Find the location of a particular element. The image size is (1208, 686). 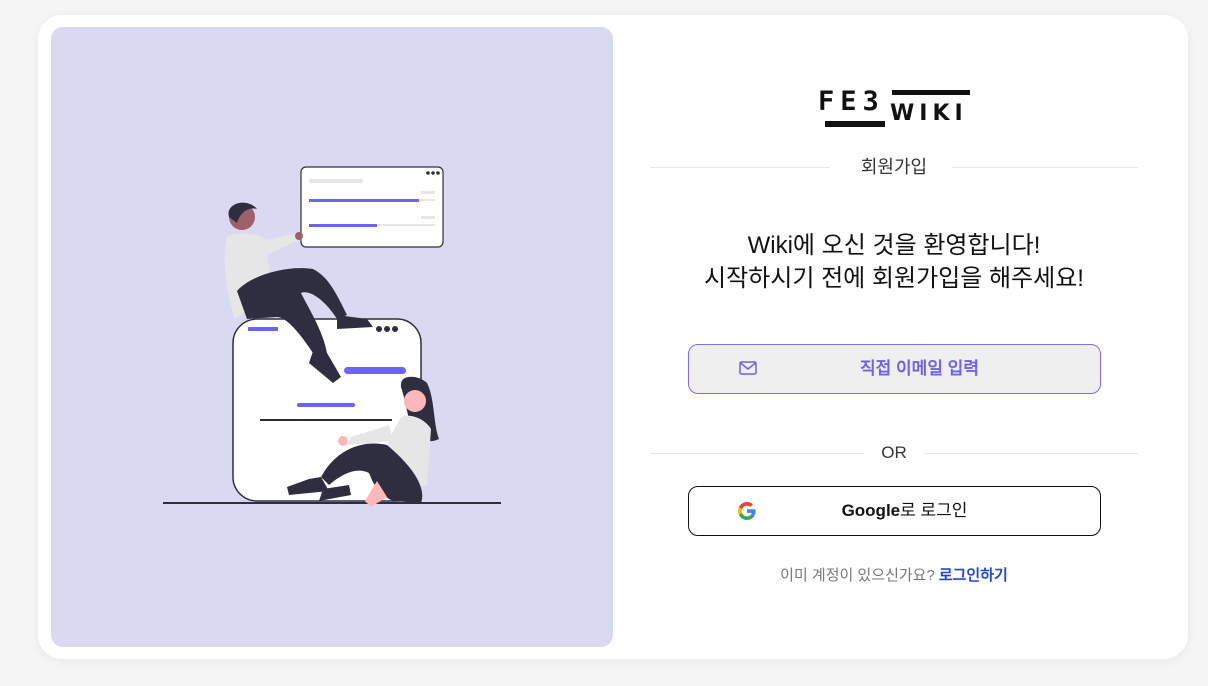

logo-wiki-text: WIKI is located at coordinates (929, 113).